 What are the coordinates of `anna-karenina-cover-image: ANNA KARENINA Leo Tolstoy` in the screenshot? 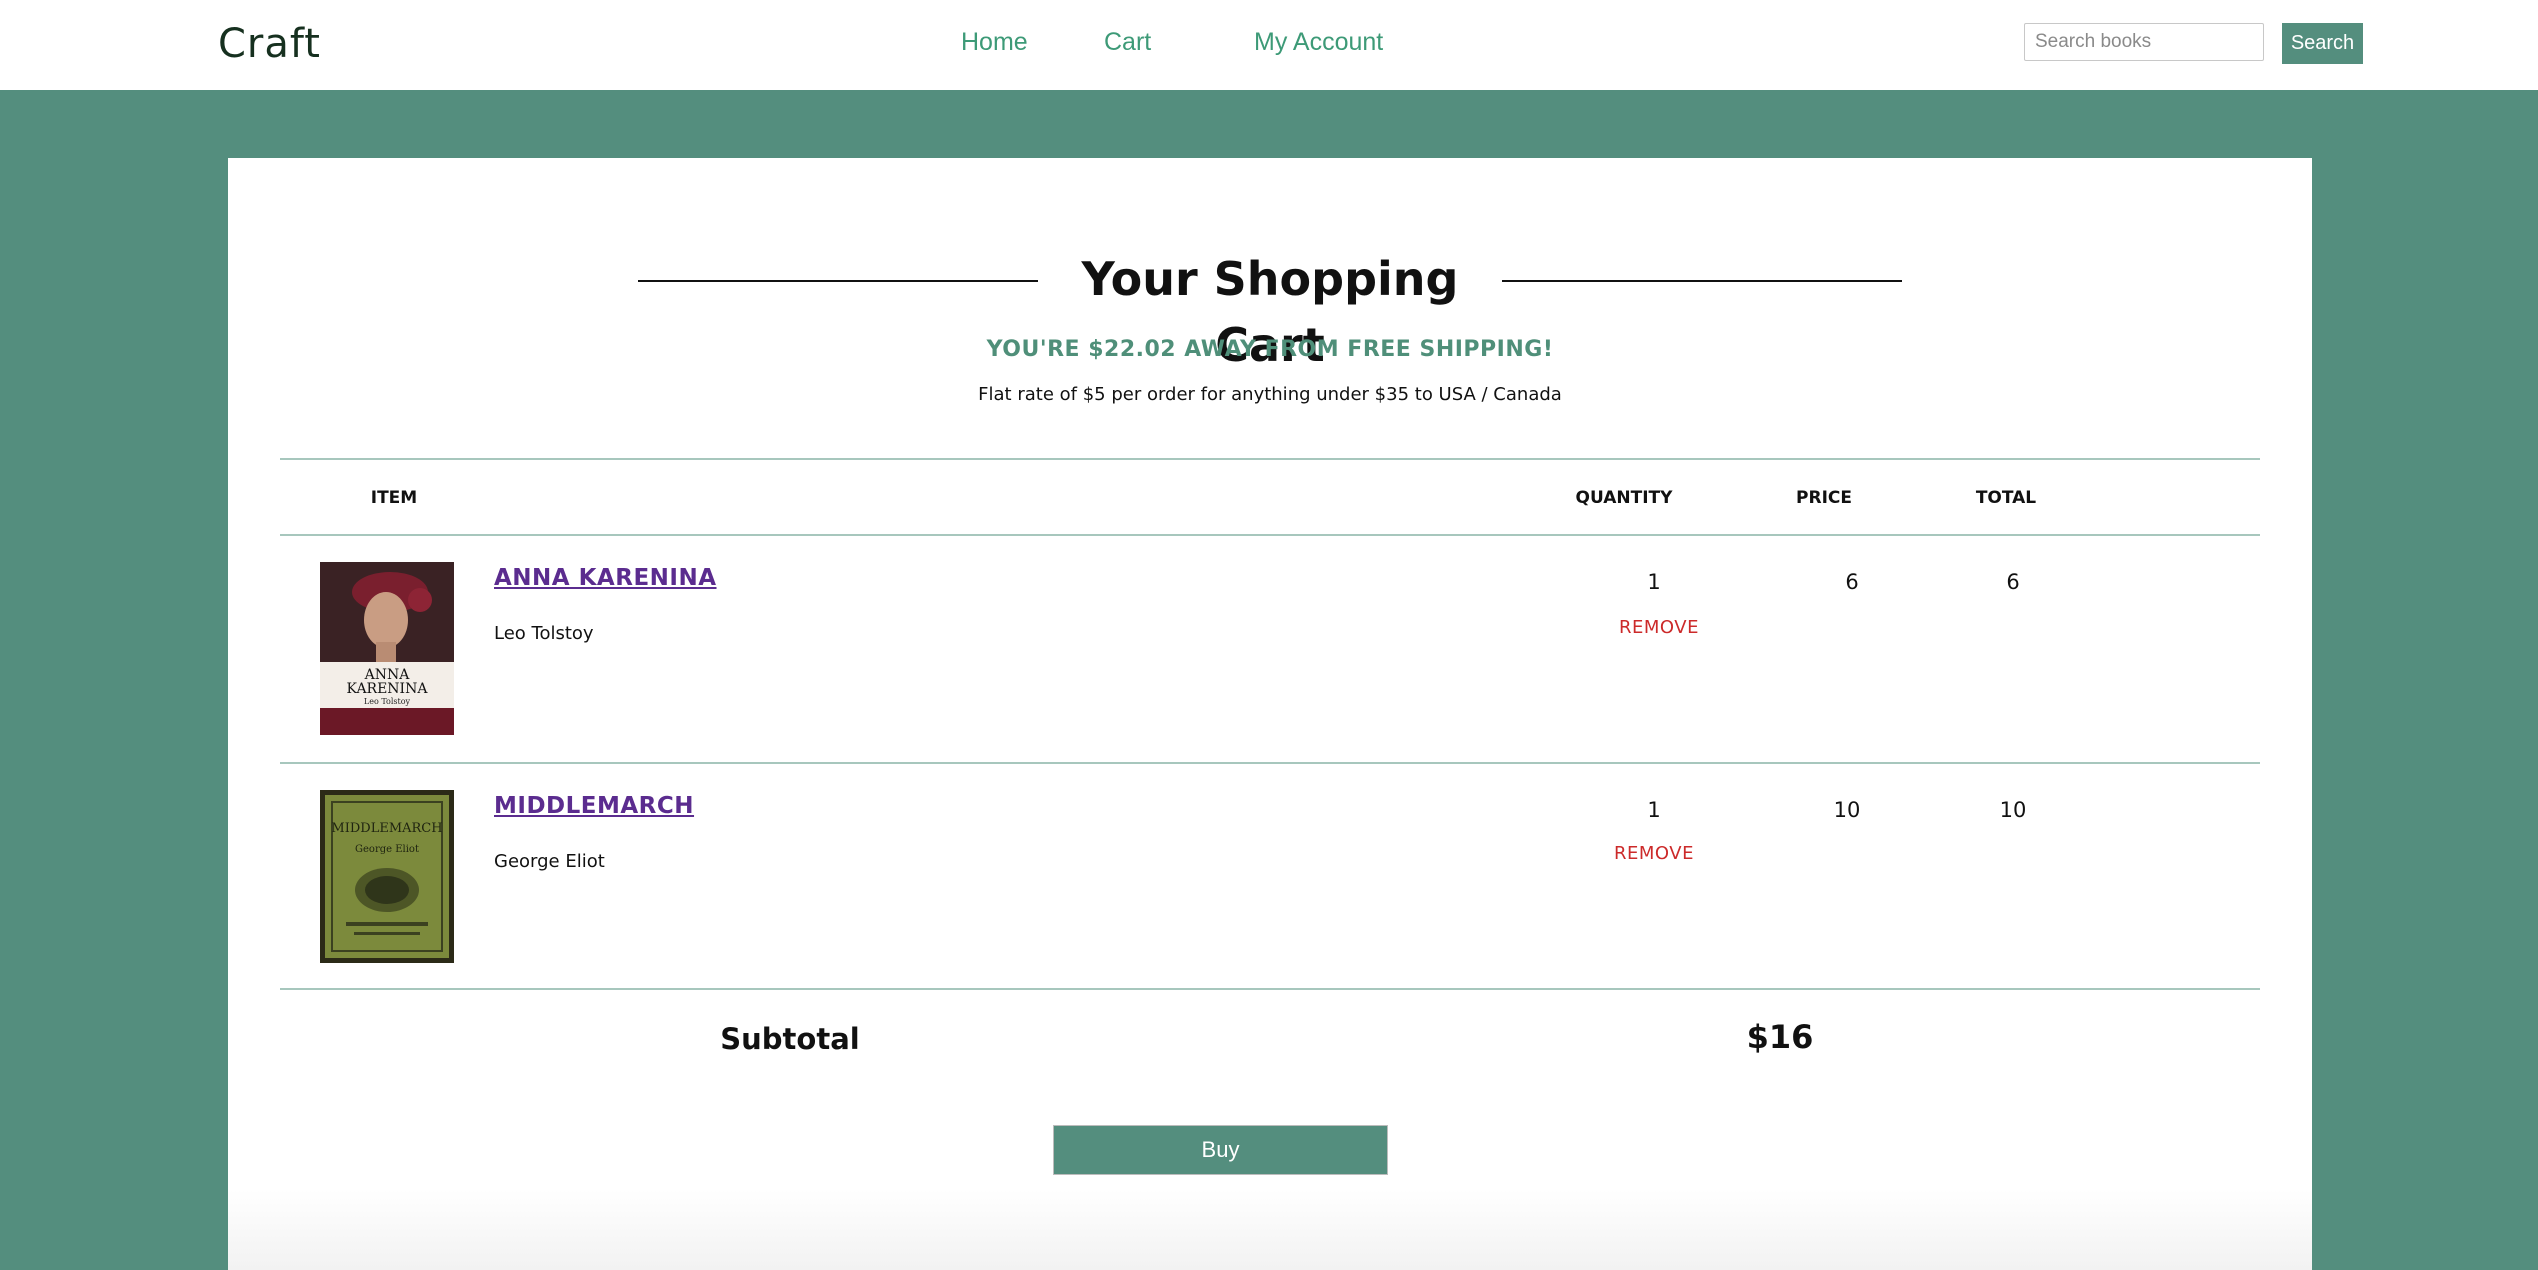 It's located at (387, 648).